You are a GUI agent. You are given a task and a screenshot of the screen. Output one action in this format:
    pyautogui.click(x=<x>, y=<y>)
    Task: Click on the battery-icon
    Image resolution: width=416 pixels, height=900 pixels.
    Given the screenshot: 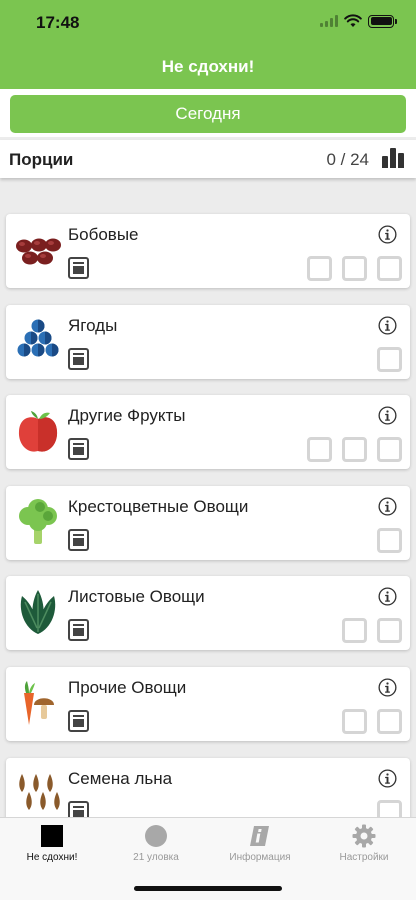 What is the action you would take?
    pyautogui.click(x=382, y=21)
    